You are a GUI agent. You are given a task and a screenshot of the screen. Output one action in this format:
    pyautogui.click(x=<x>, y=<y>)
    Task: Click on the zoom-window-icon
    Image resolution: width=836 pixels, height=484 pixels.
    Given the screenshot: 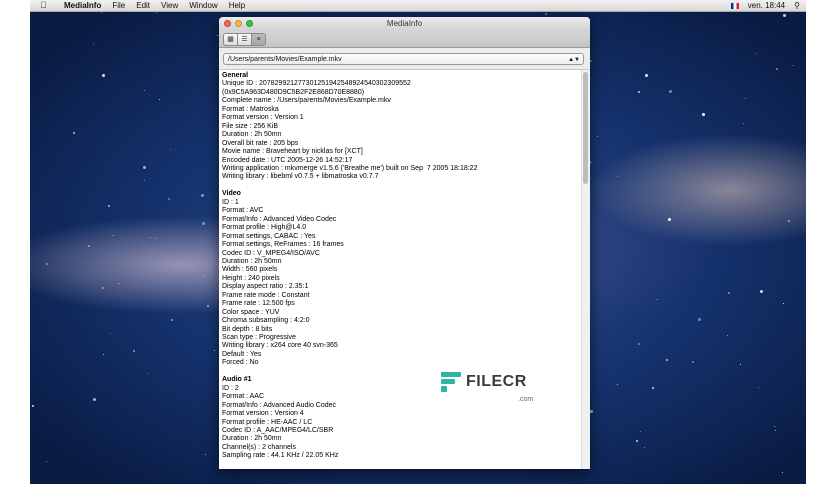 What is the action you would take?
    pyautogui.click(x=249, y=23)
    